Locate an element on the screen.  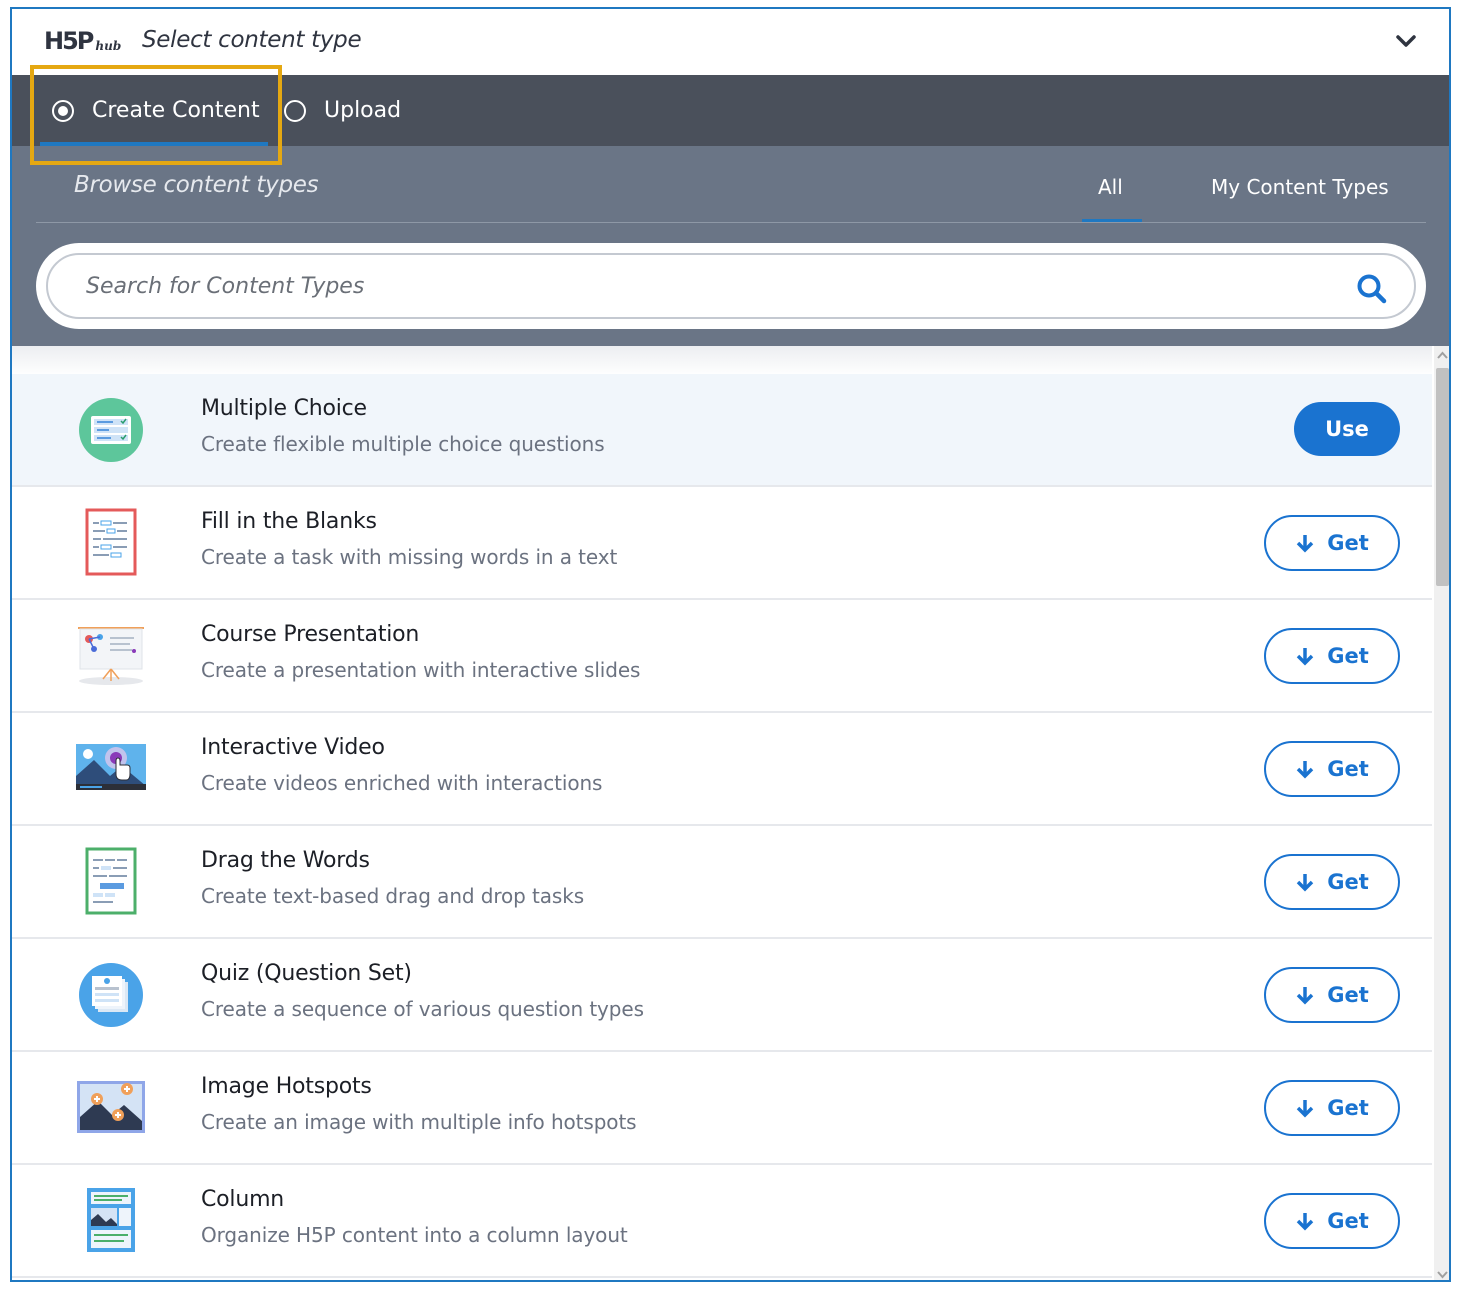
tab-create-label: Create Content is located at coordinates (176, 110).